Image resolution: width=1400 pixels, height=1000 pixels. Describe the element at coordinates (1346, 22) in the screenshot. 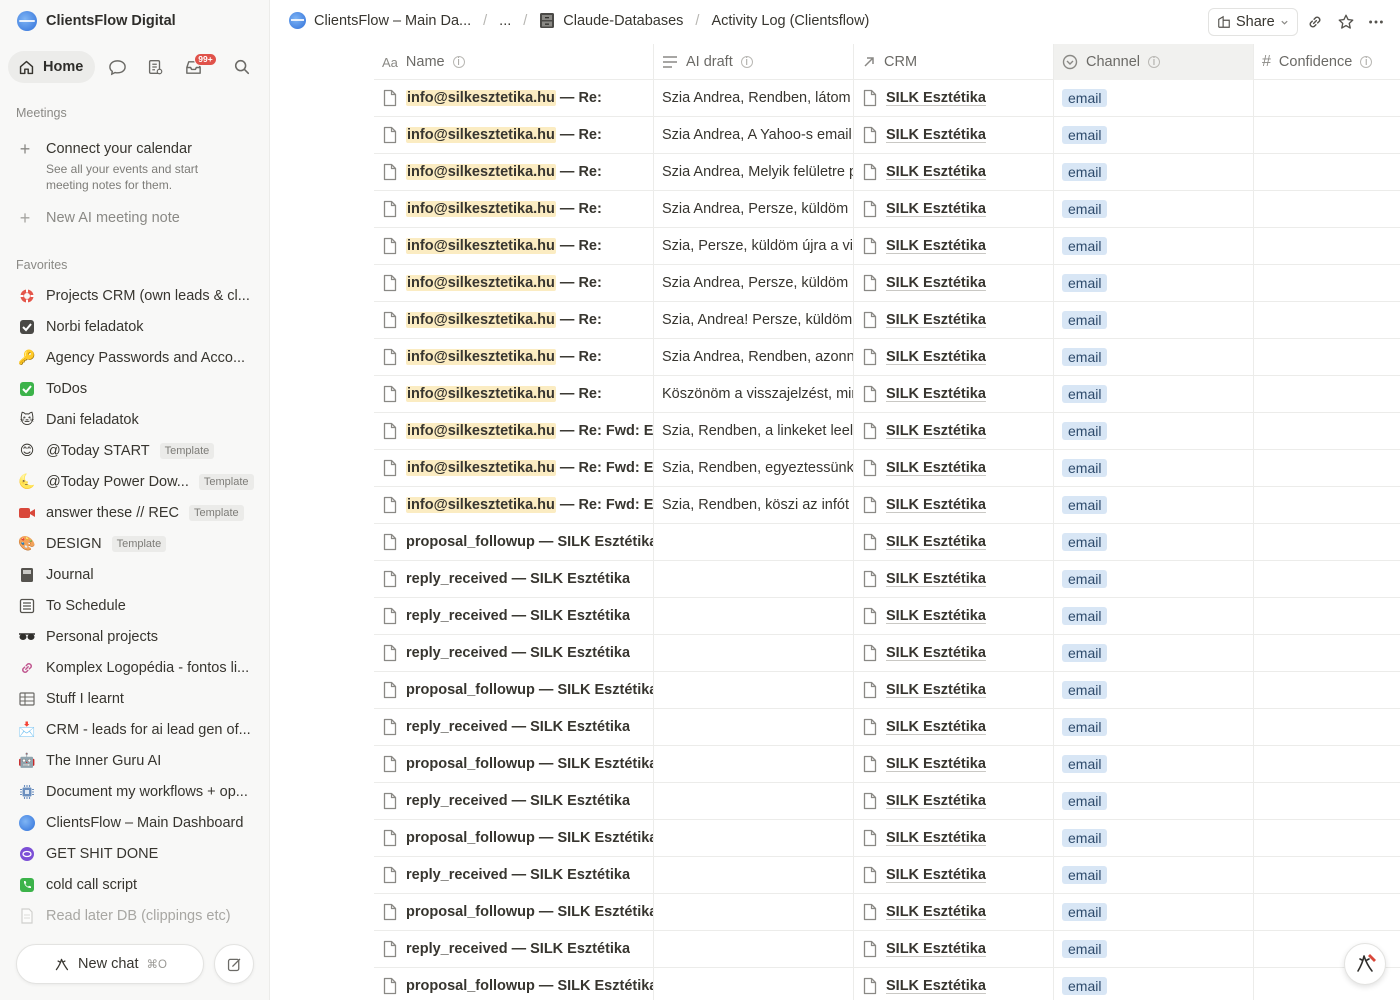

I see `favorite-button` at that location.